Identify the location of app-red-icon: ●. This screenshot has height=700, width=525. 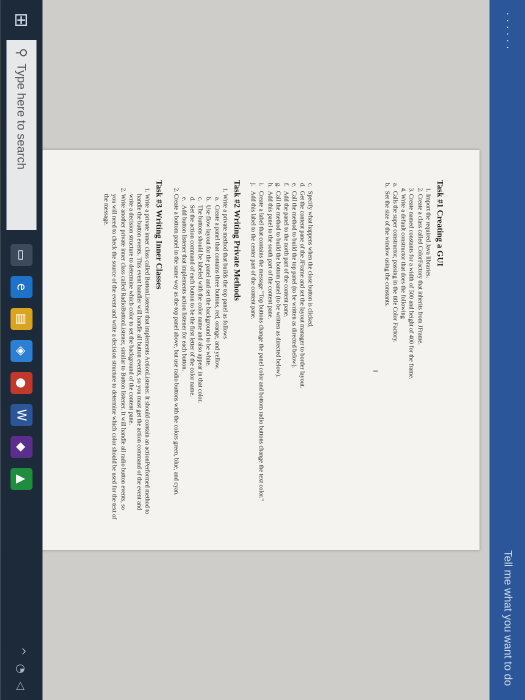
(21, 383).